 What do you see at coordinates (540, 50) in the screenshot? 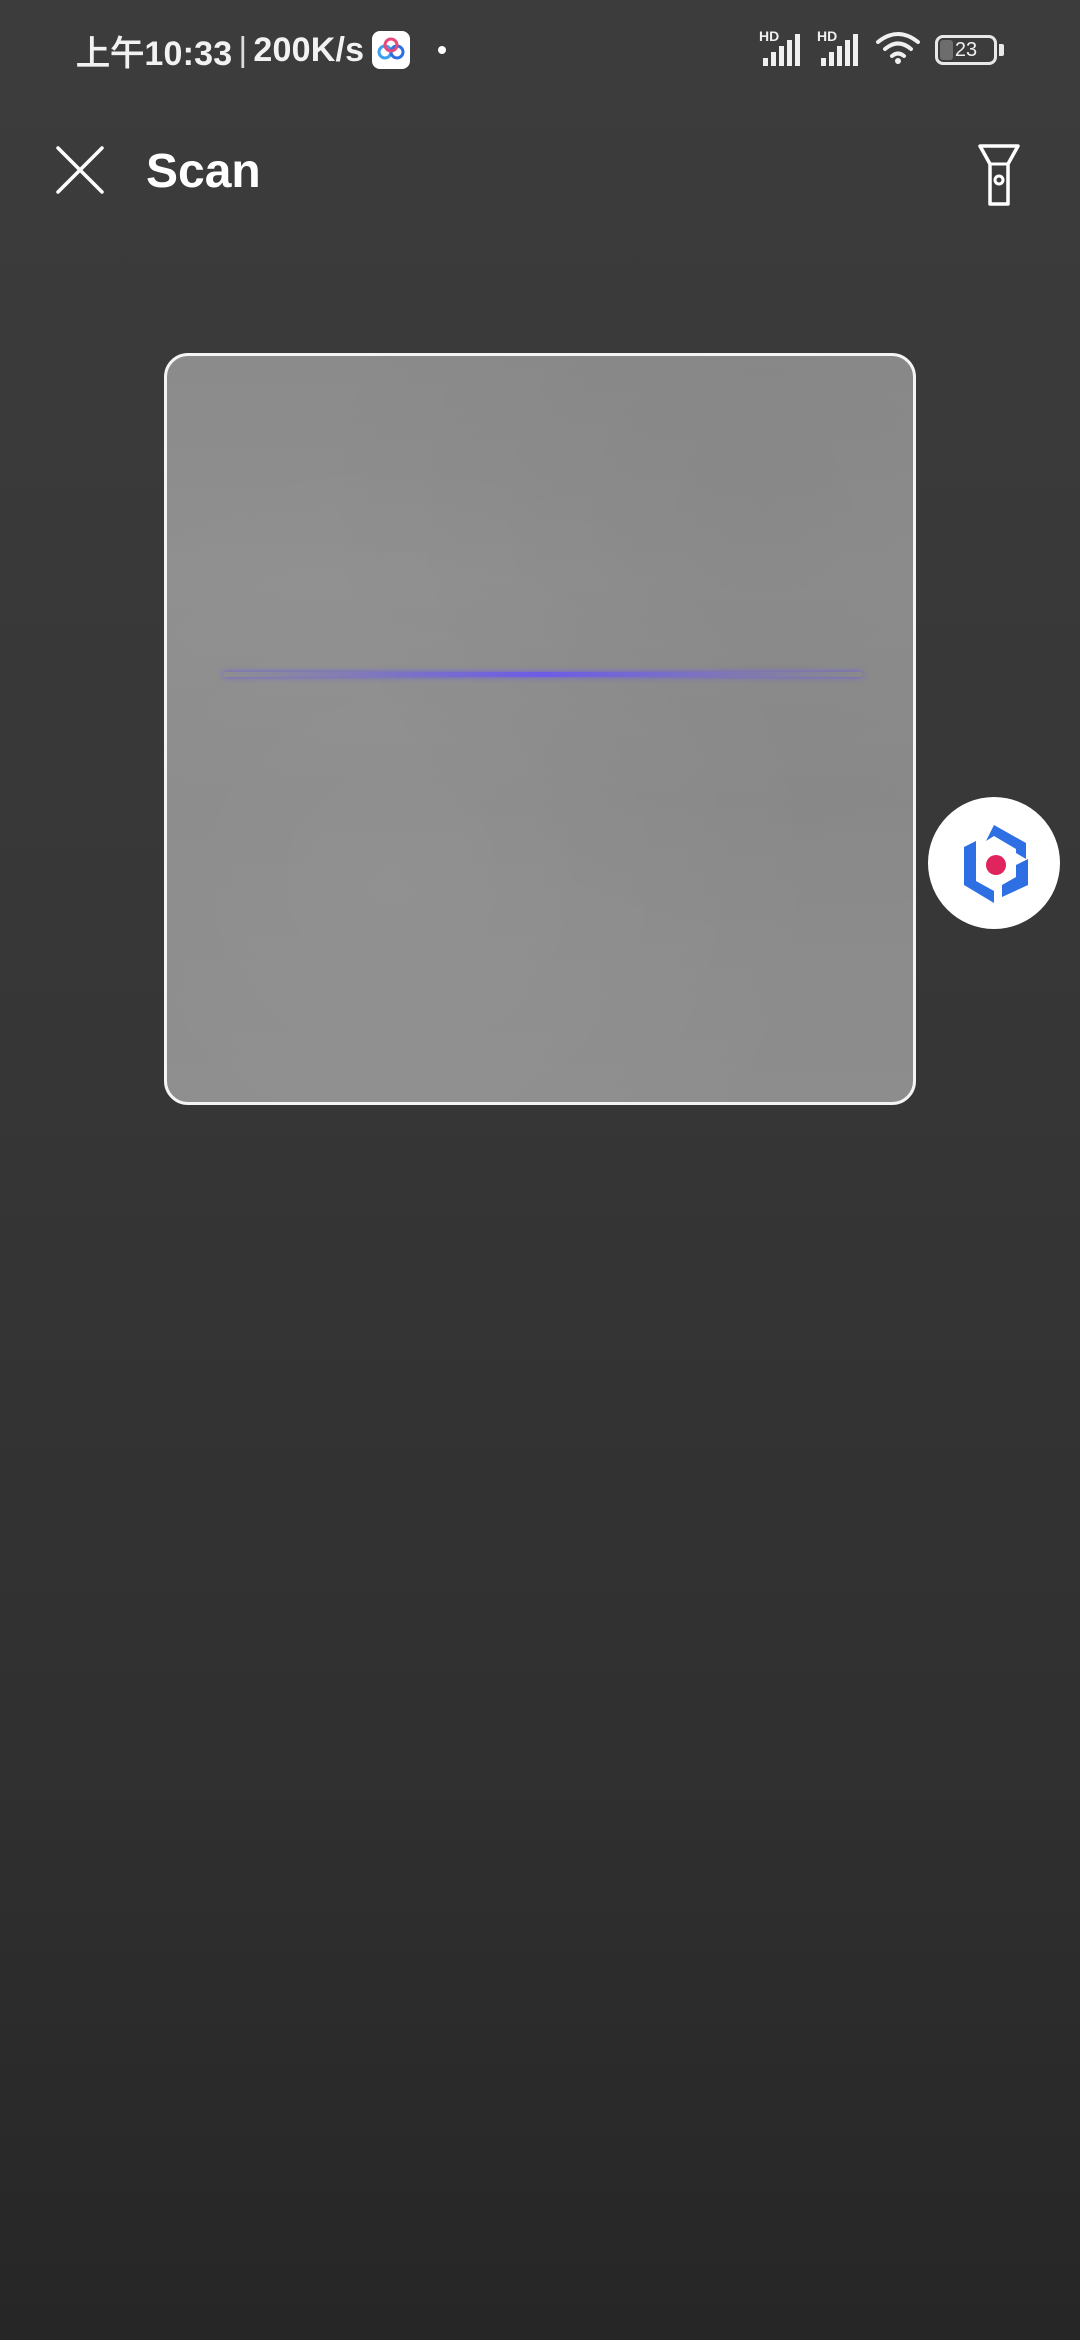
I see `status-bar: 上午10:33 | 200K/s HD HD 23` at bounding box center [540, 50].